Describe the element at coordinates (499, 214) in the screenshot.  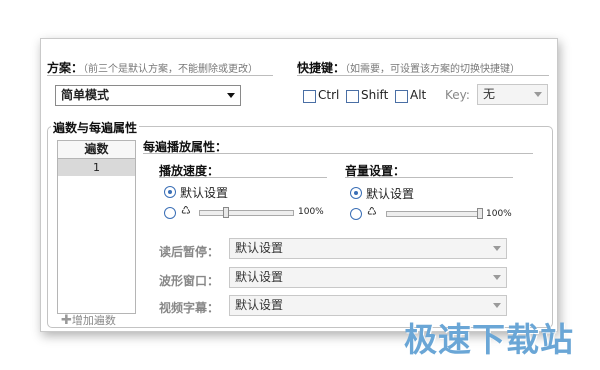
I see `volume-percent: 100%` at that location.